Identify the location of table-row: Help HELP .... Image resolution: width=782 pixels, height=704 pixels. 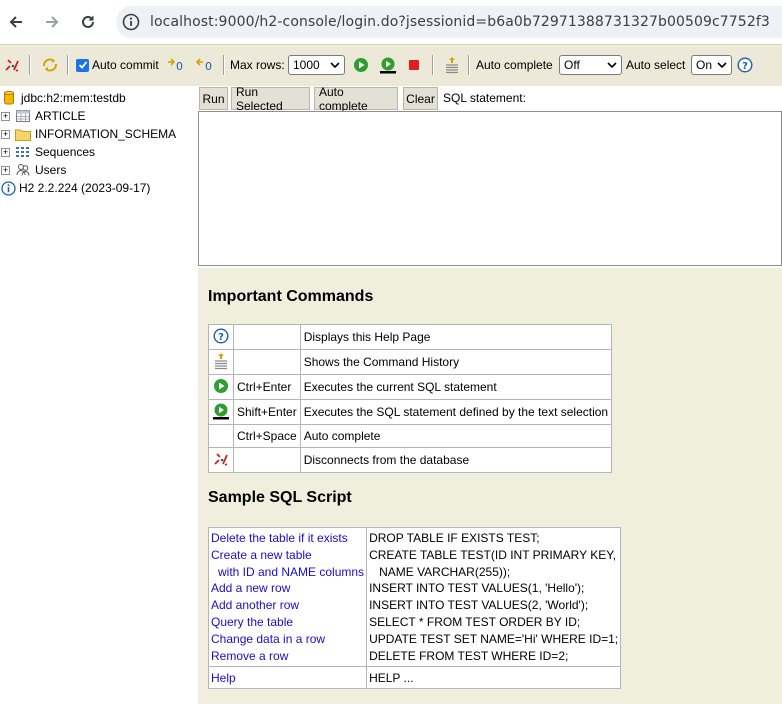
(414, 678).